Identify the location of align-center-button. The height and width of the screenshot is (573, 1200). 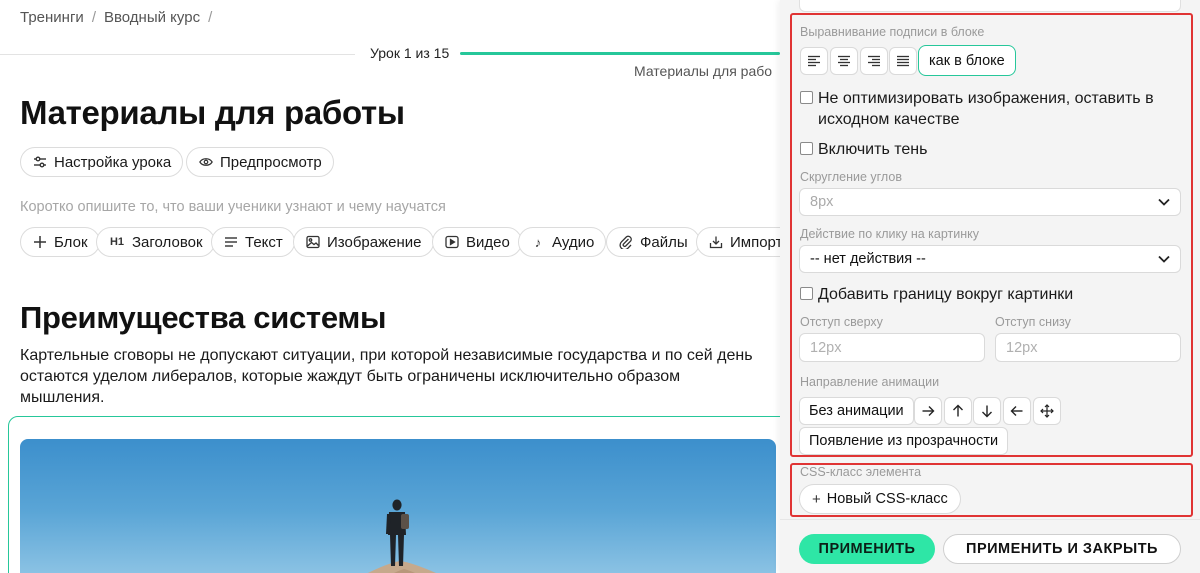
(844, 61).